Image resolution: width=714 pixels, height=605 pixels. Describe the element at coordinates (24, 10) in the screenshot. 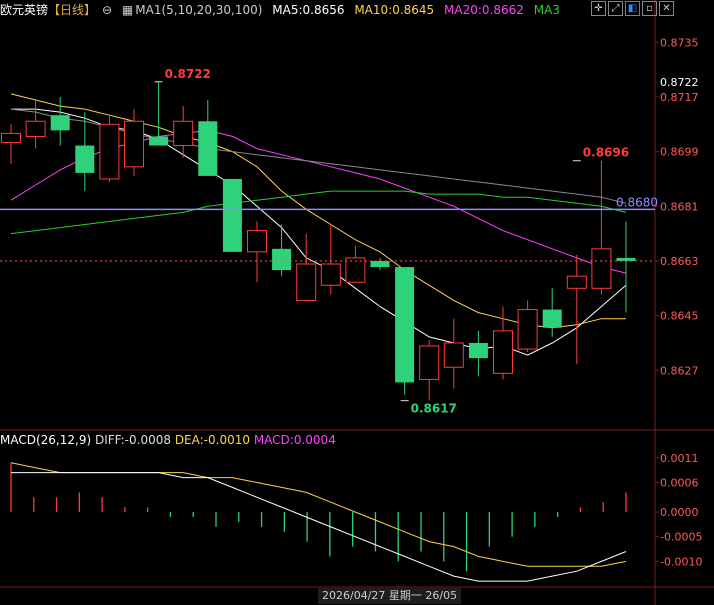

I see `symbol-name: 欧元英镑` at that location.